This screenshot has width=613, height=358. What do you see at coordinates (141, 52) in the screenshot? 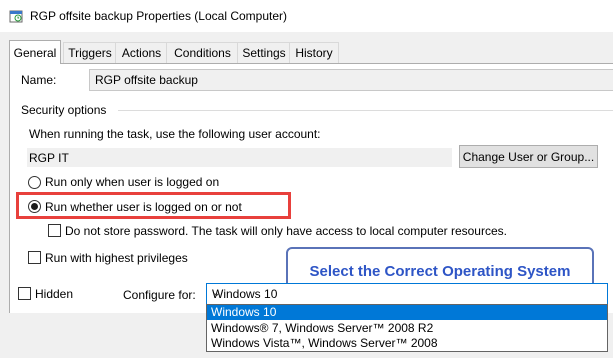
I see `tab-actions: Actions` at bounding box center [141, 52].